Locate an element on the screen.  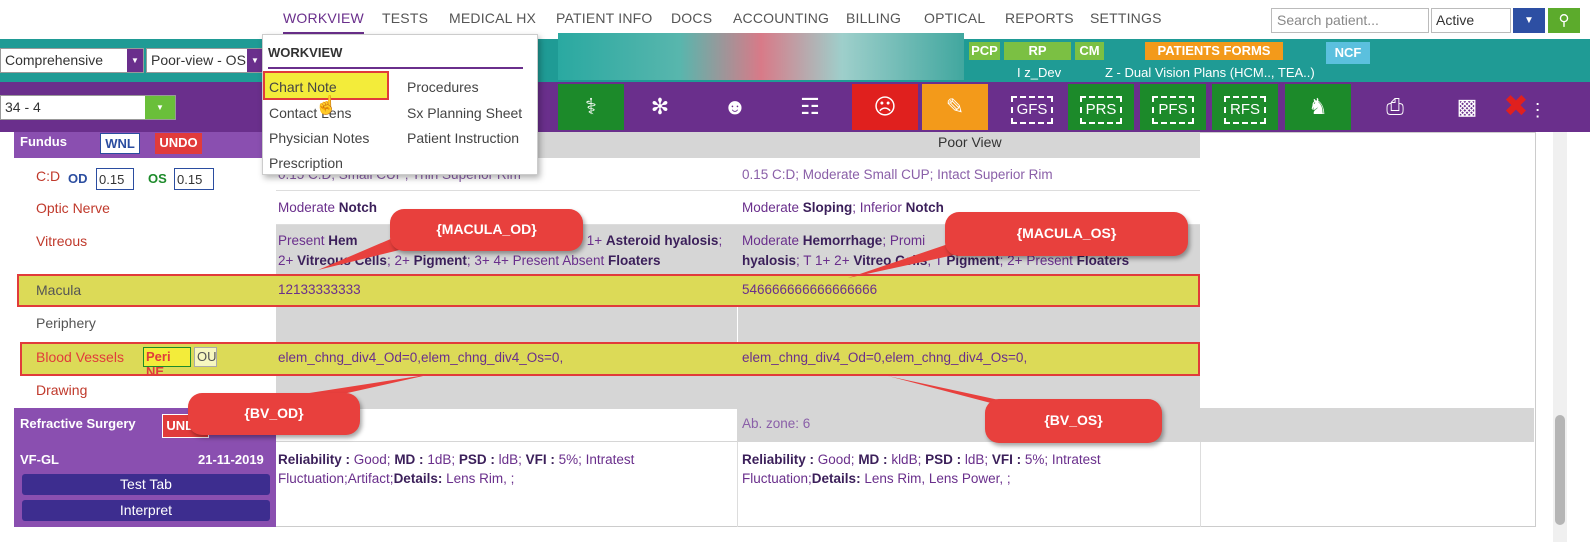
menu-header: WORKVIEW is located at coordinates (305, 52).